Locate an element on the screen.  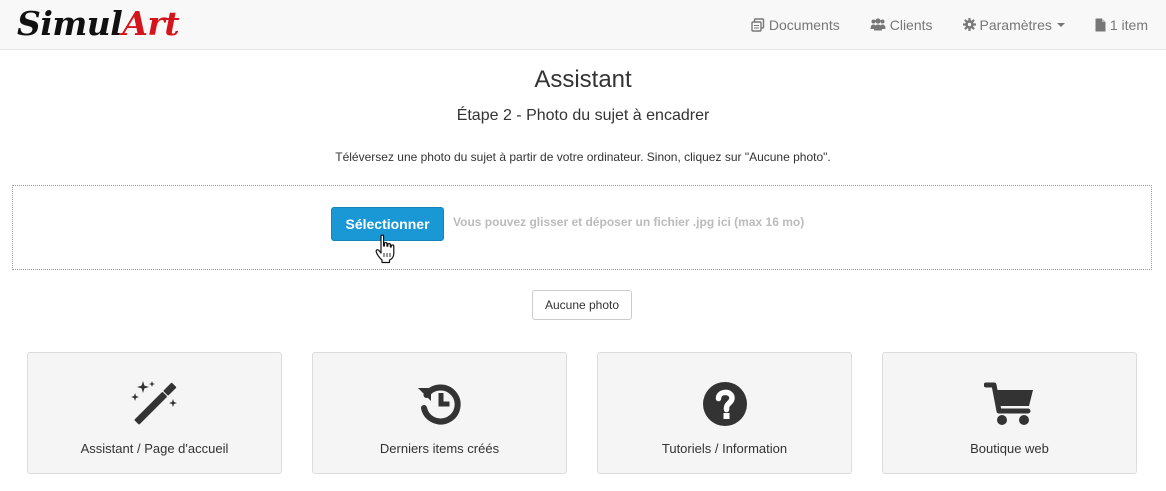
nav-item-cart-count: 1 item is located at coordinates (1121, 25).